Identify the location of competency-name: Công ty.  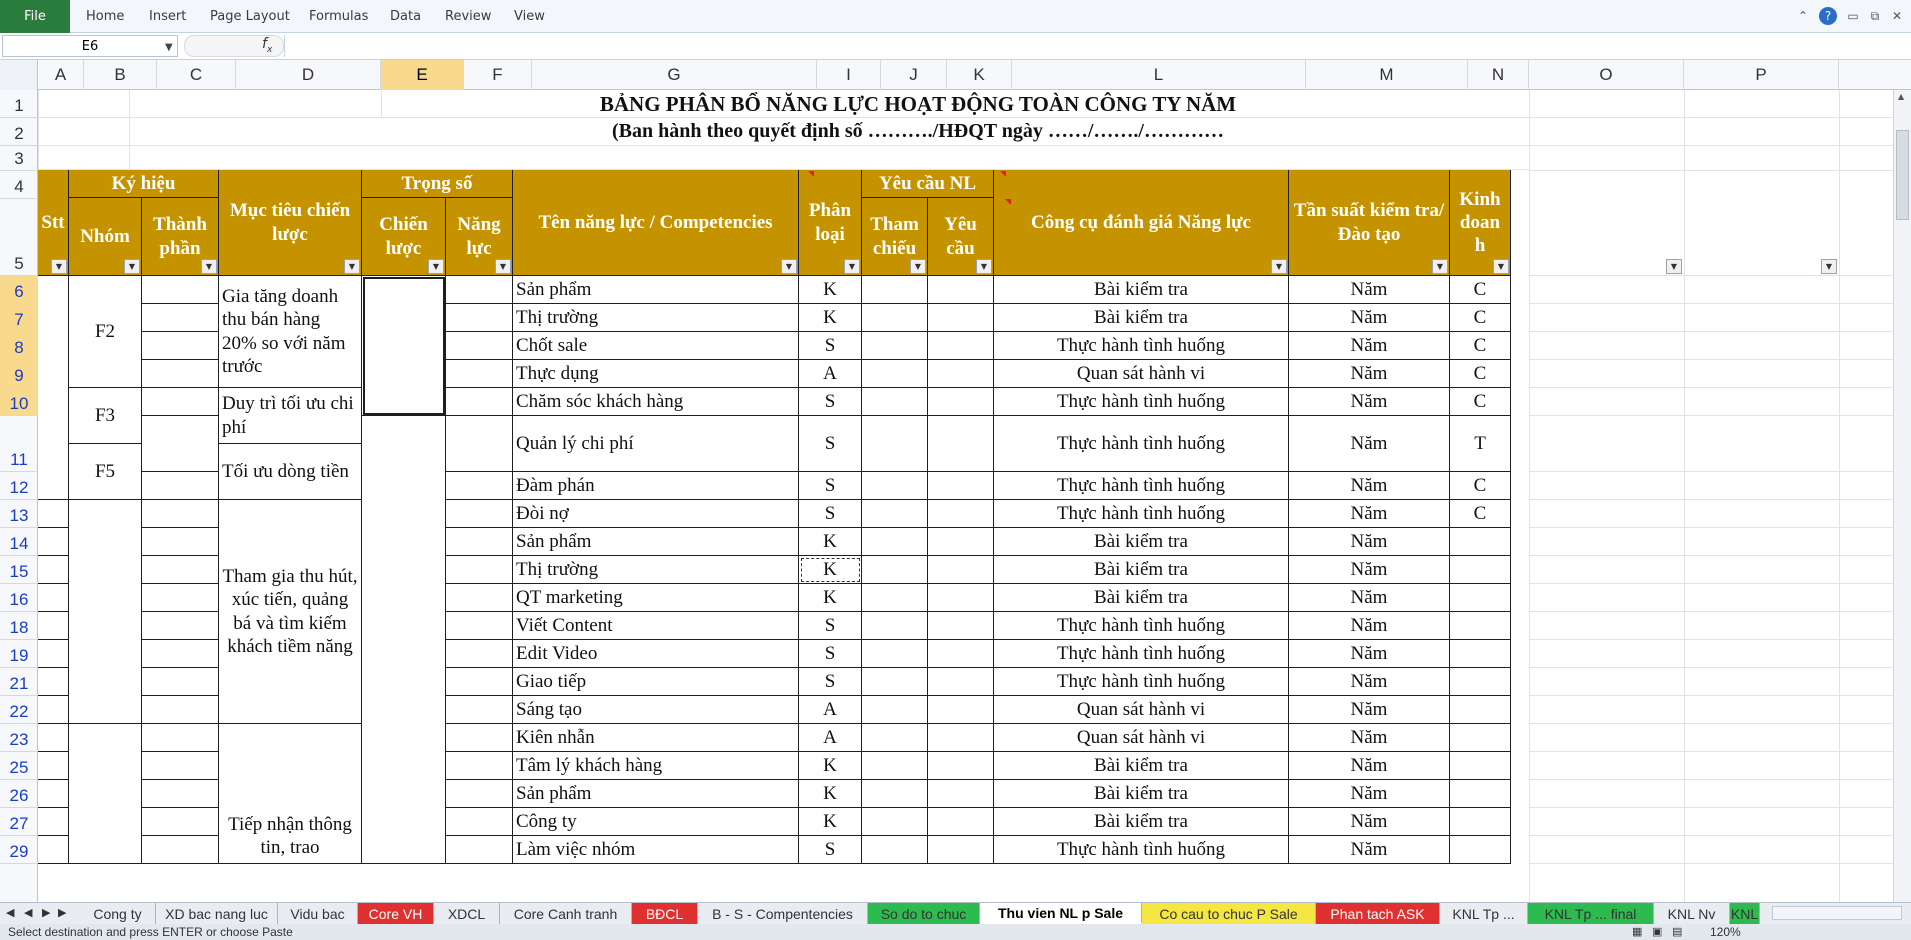
(656, 822).